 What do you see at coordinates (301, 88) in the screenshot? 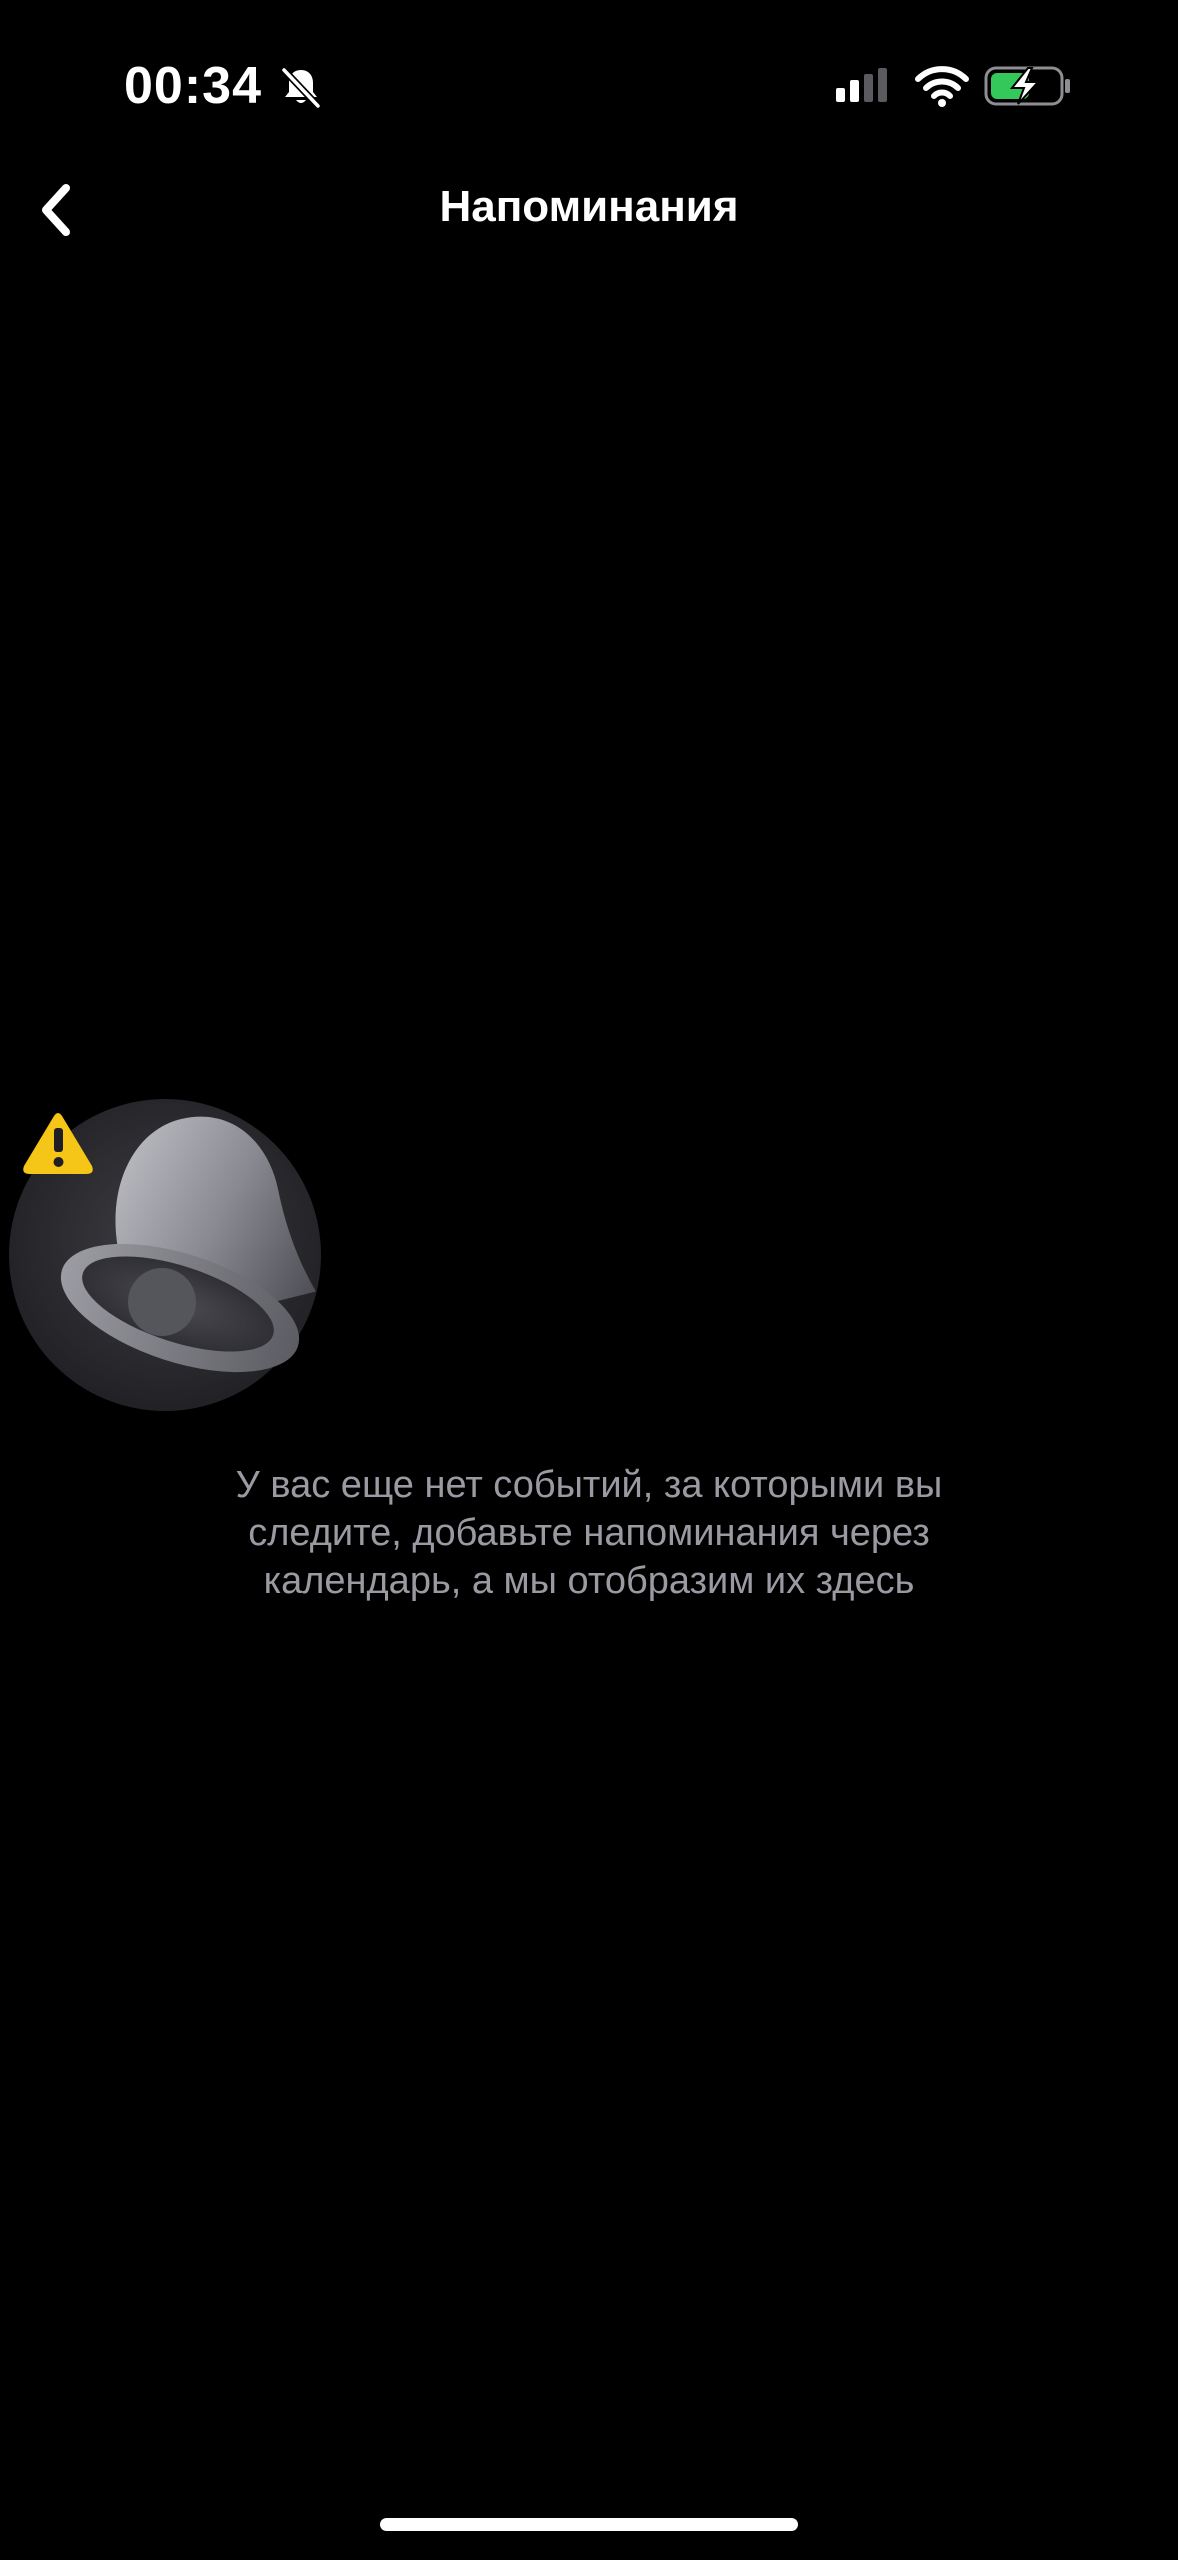
I see `bell-slash-icon` at bounding box center [301, 88].